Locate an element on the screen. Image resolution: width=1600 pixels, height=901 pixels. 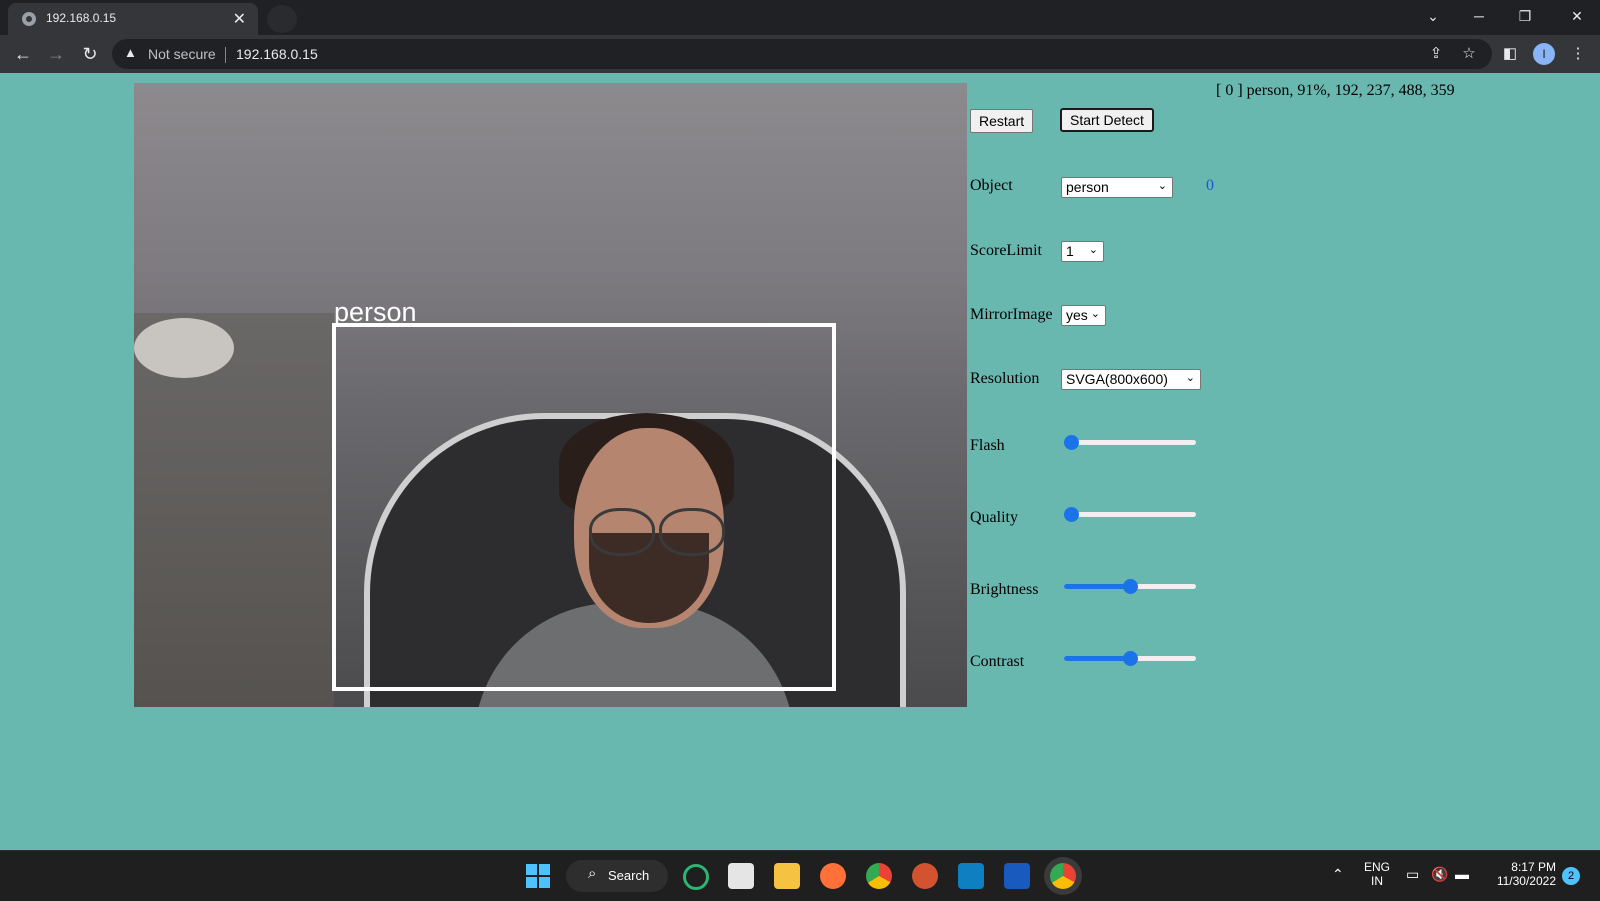
mirror-image-select: yes ⌄ is located at coordinates (1083, 315).